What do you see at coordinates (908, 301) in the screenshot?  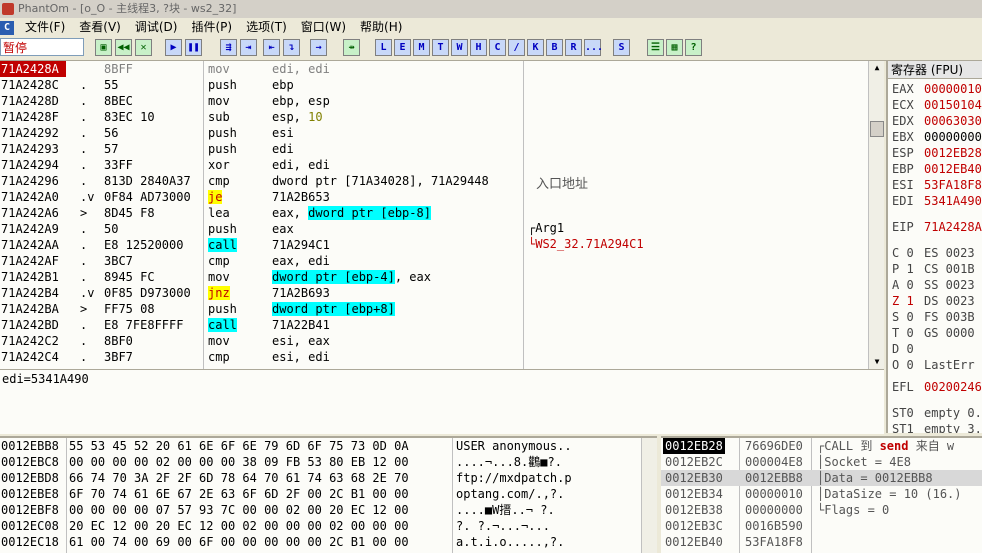 I see `flag-value: Z 1` at bounding box center [908, 301].